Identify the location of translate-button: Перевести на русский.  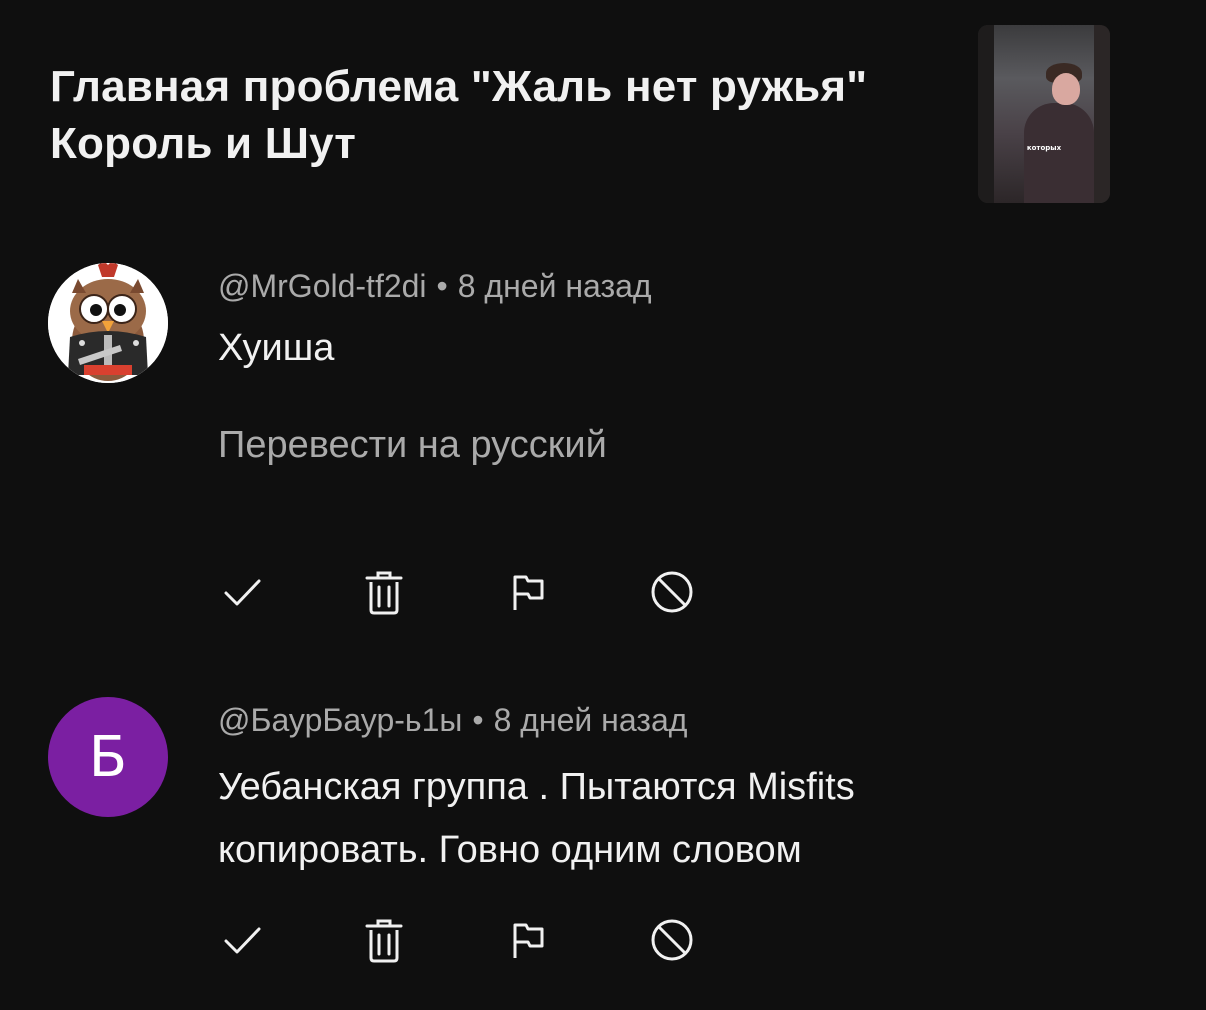
(412, 445).